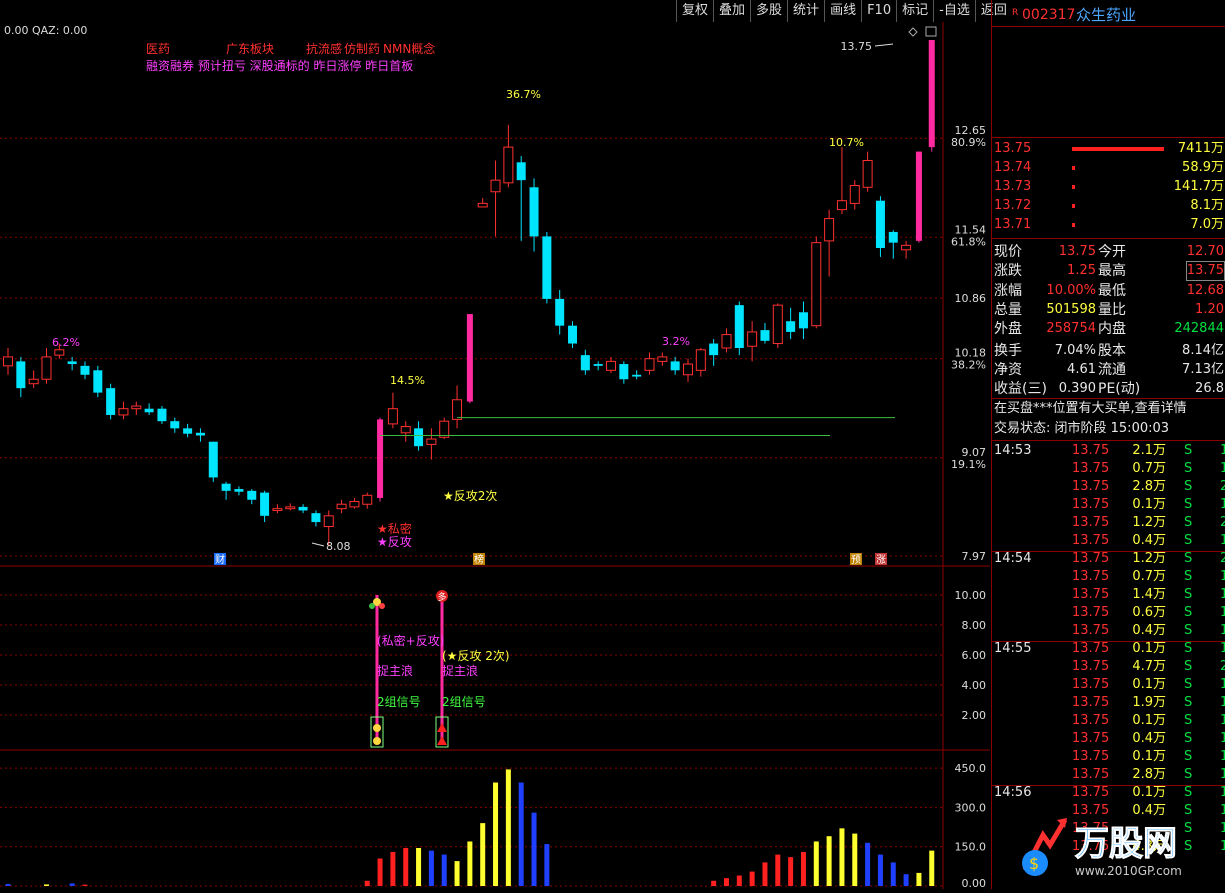  I want to click on toolbar-button-4: 画线, so click(842, 11).